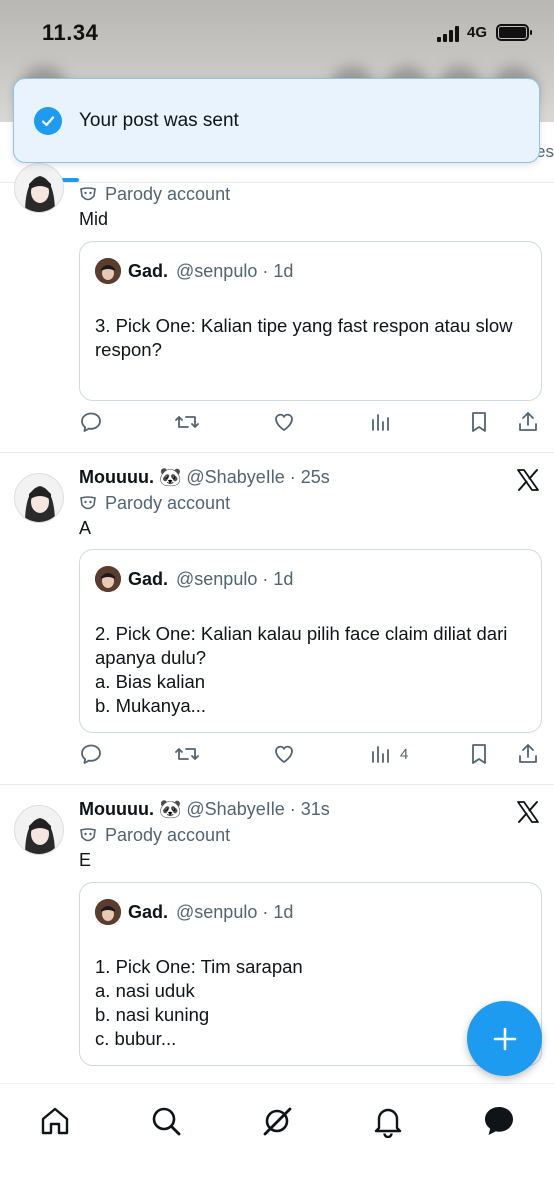  What do you see at coordinates (315, 809) in the screenshot?
I see `post-time: 31s` at bounding box center [315, 809].